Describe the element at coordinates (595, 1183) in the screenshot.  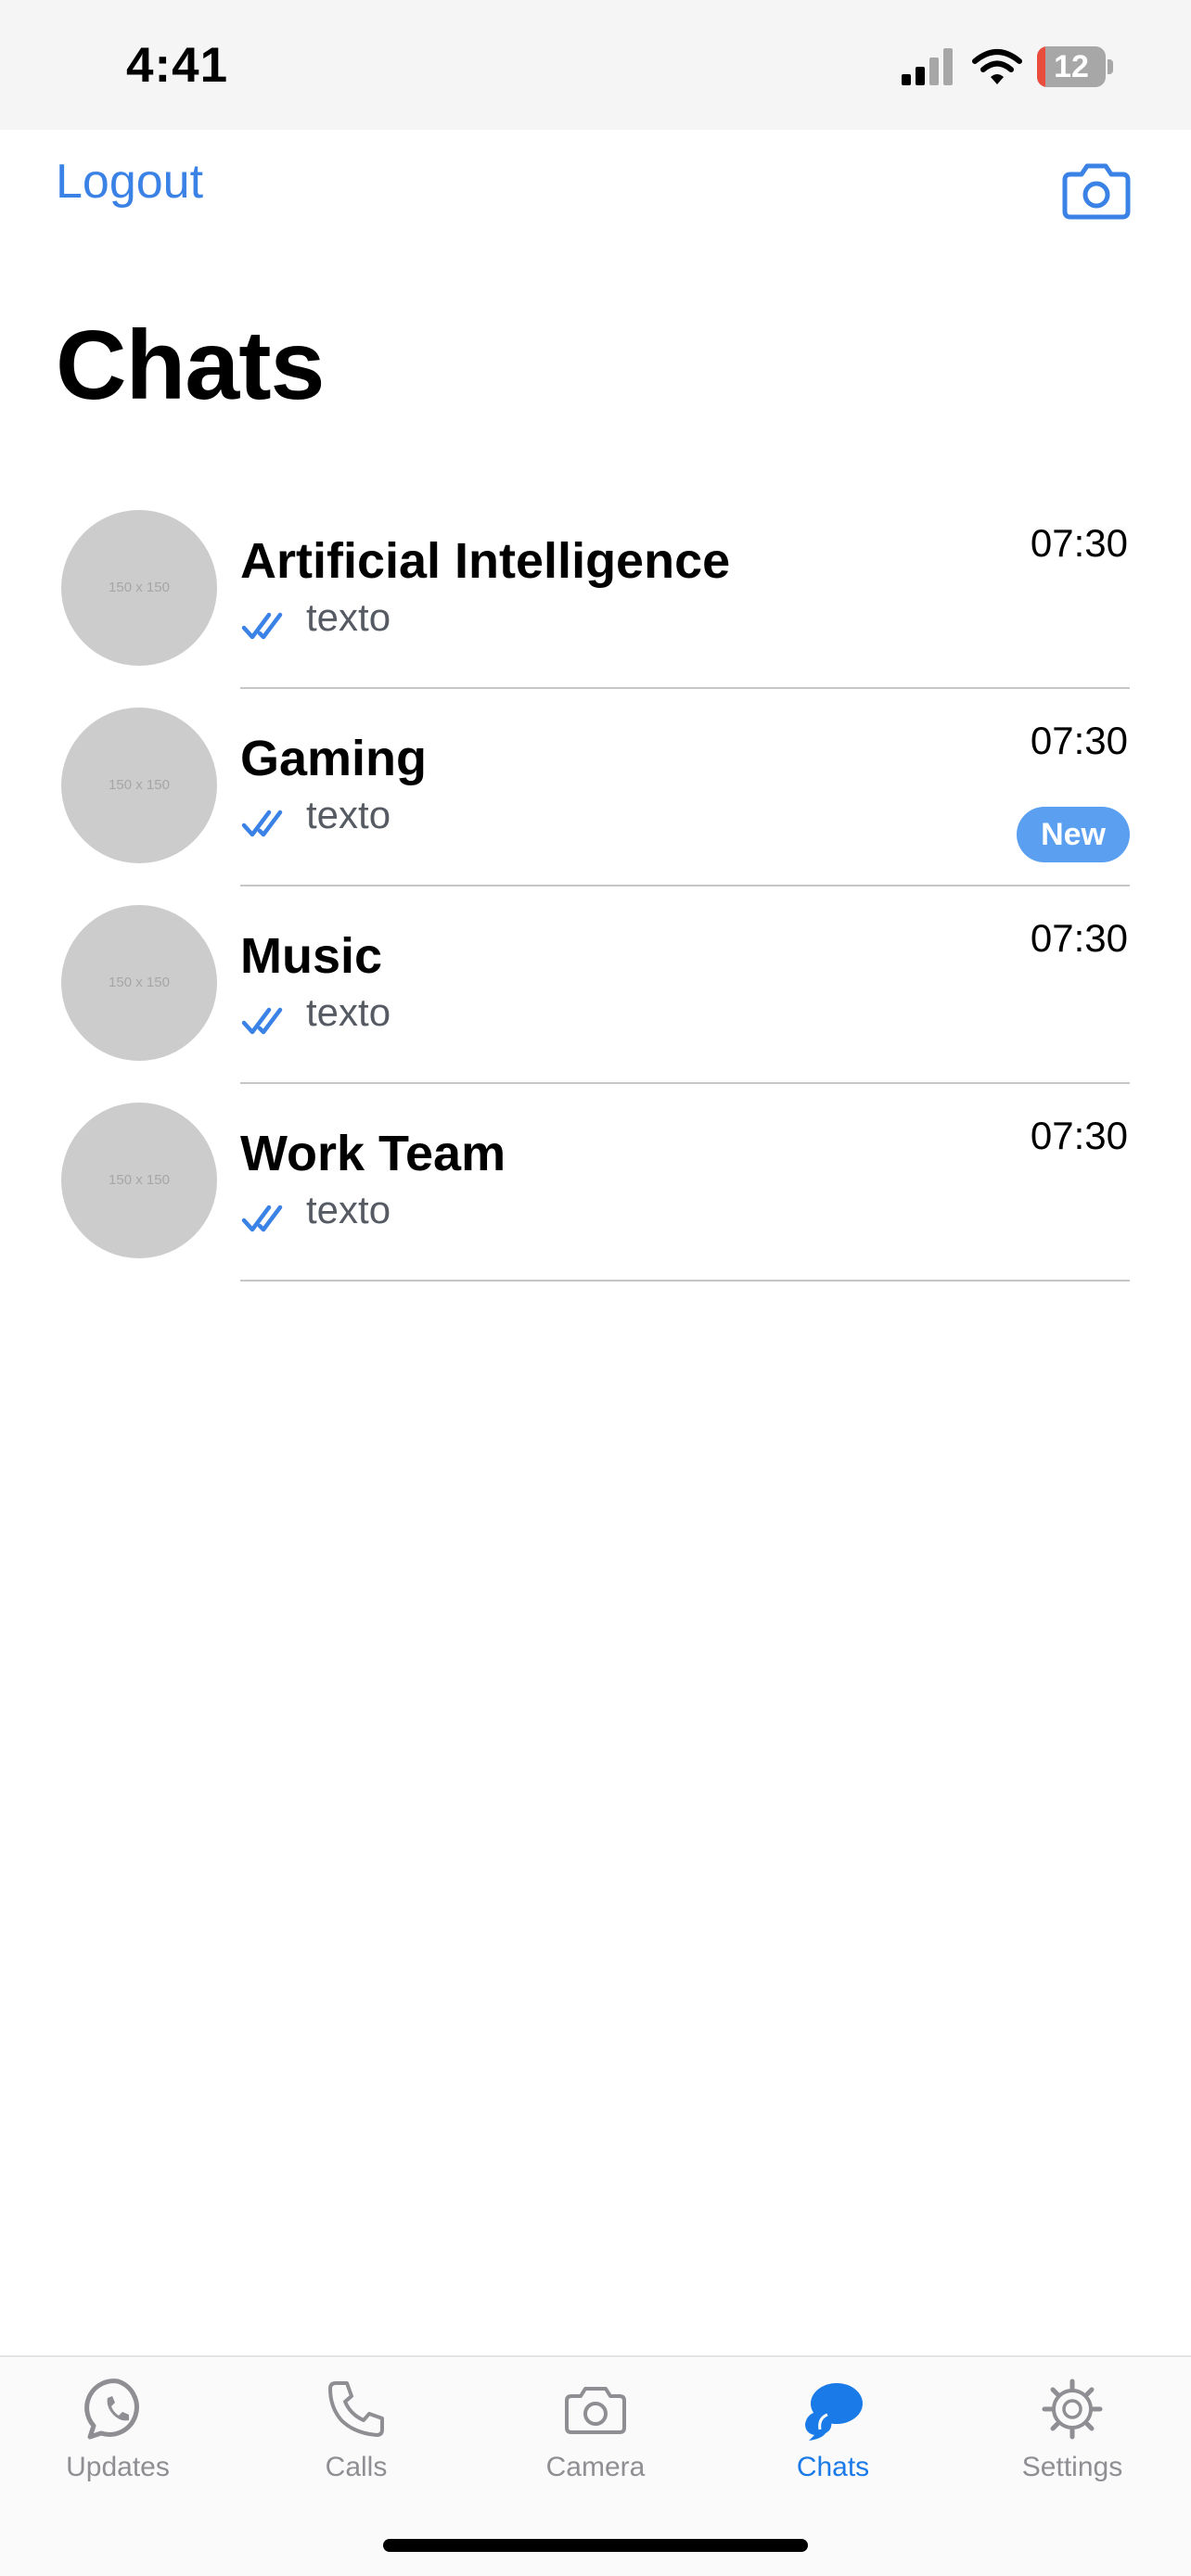
I see `chat-row: 150 x 150 Work Team texto 07:30` at that location.